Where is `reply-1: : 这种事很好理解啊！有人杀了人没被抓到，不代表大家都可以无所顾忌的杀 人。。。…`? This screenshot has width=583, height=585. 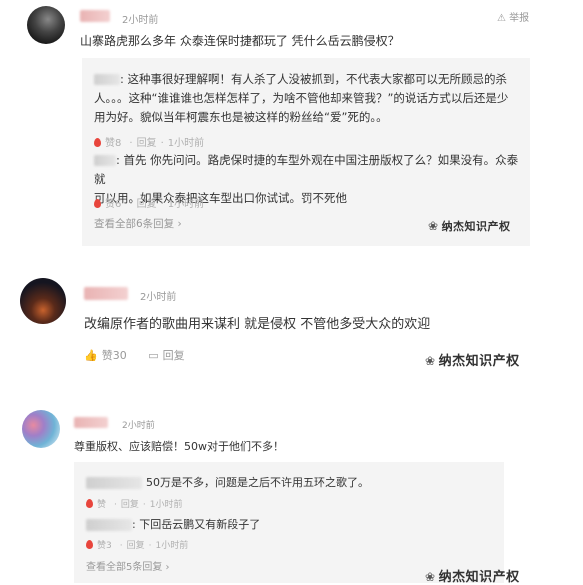
reply-1: : 这种事很好理解啊！有人杀了人没被抓到，不代表大家都可以无所顾忌的杀 人。。。… is located at coordinates (309, 98).